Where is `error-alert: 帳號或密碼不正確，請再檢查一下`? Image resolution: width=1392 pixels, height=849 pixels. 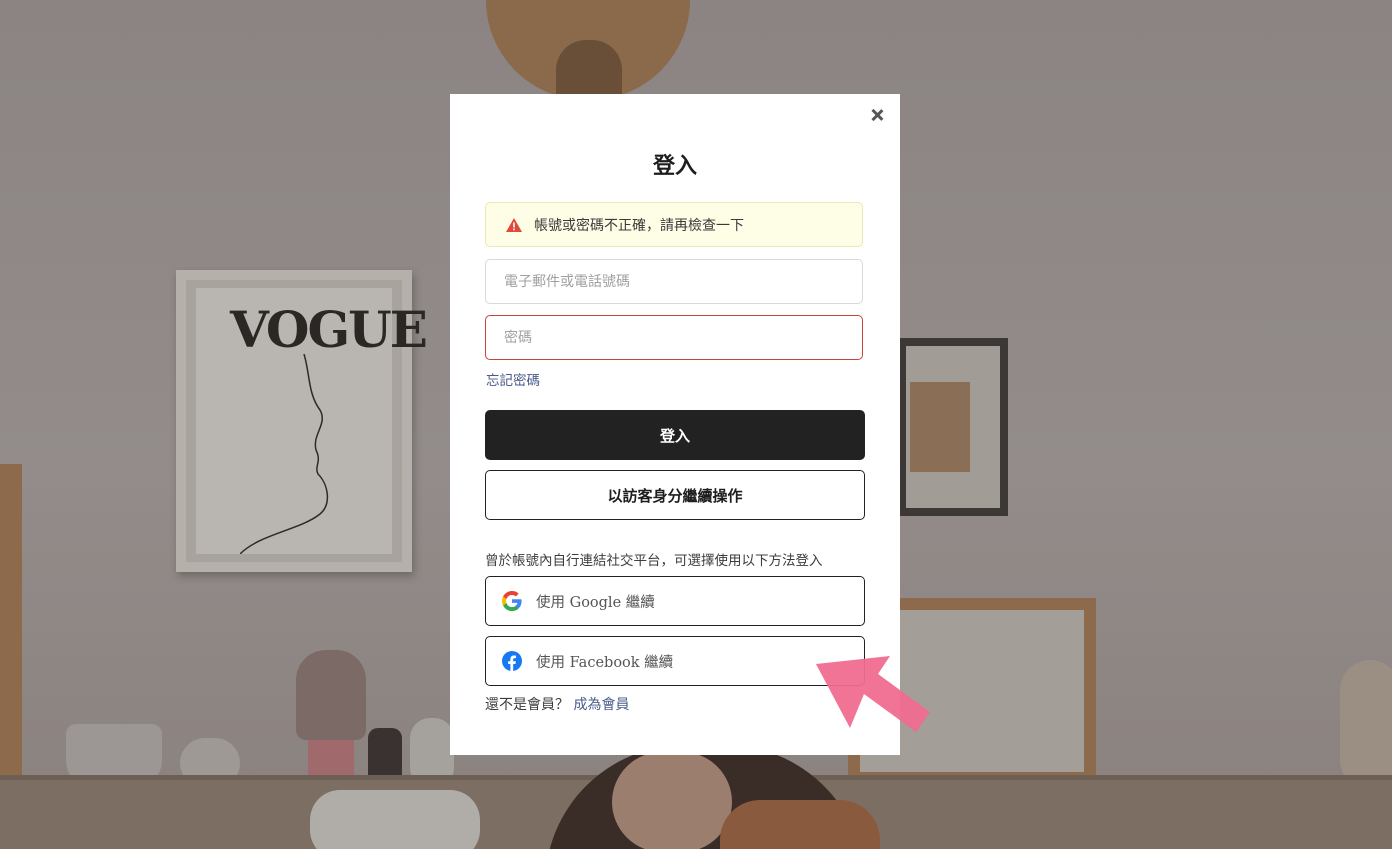 error-alert: 帳號或密碼不正確，請再檢查一下 is located at coordinates (674, 224).